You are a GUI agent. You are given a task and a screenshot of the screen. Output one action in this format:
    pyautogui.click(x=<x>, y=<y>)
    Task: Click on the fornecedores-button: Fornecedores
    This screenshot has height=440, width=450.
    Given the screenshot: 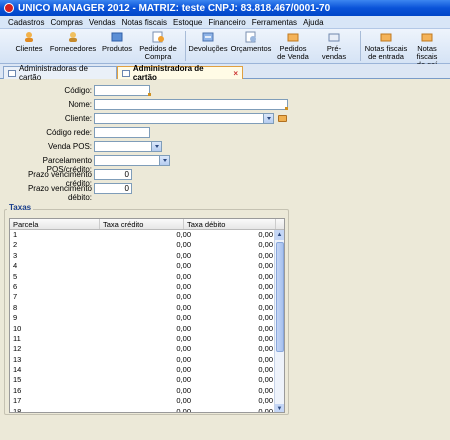 What is the action you would take?
    pyautogui.click(x=73, y=42)
    